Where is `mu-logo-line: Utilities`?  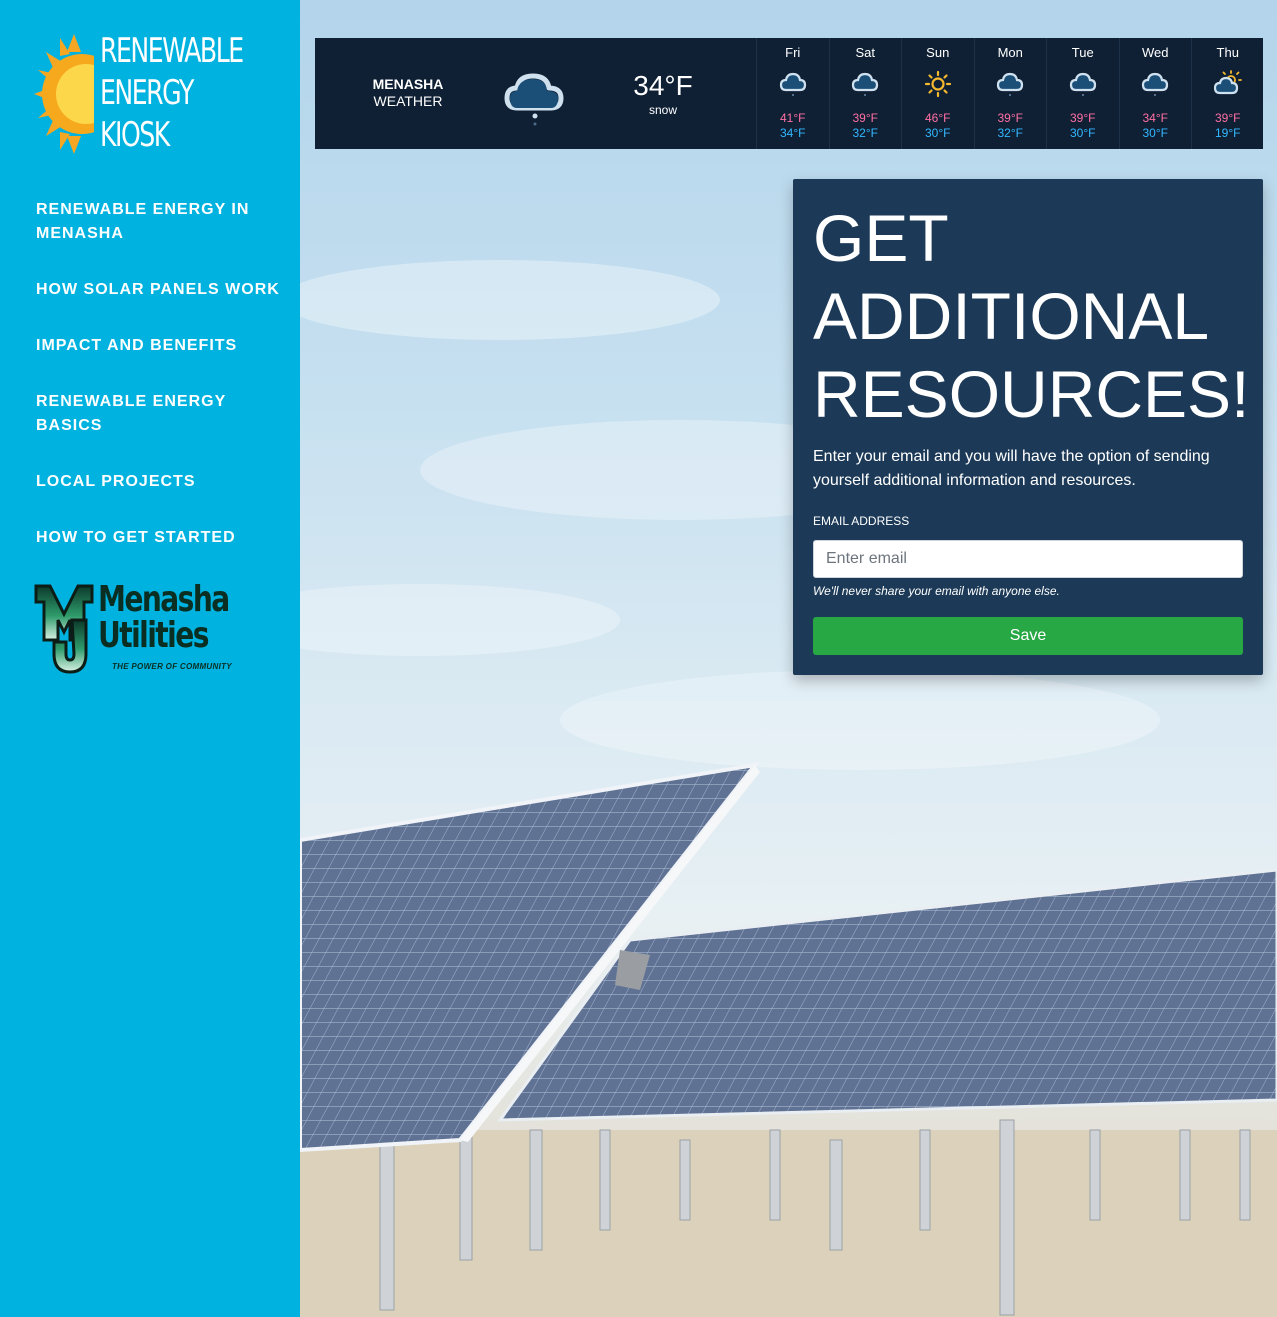
mu-logo-line: Utilities is located at coordinates (153, 635).